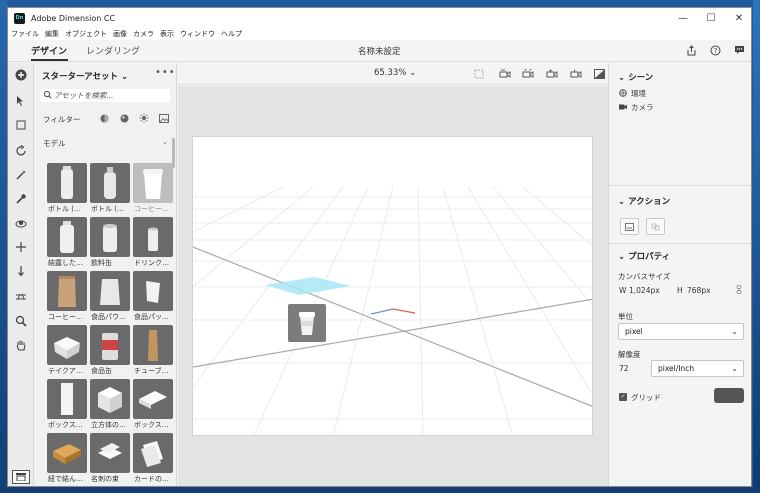 The width and height of the screenshot is (760, 493). I want to click on camera-dolly-icon, so click(575, 74).